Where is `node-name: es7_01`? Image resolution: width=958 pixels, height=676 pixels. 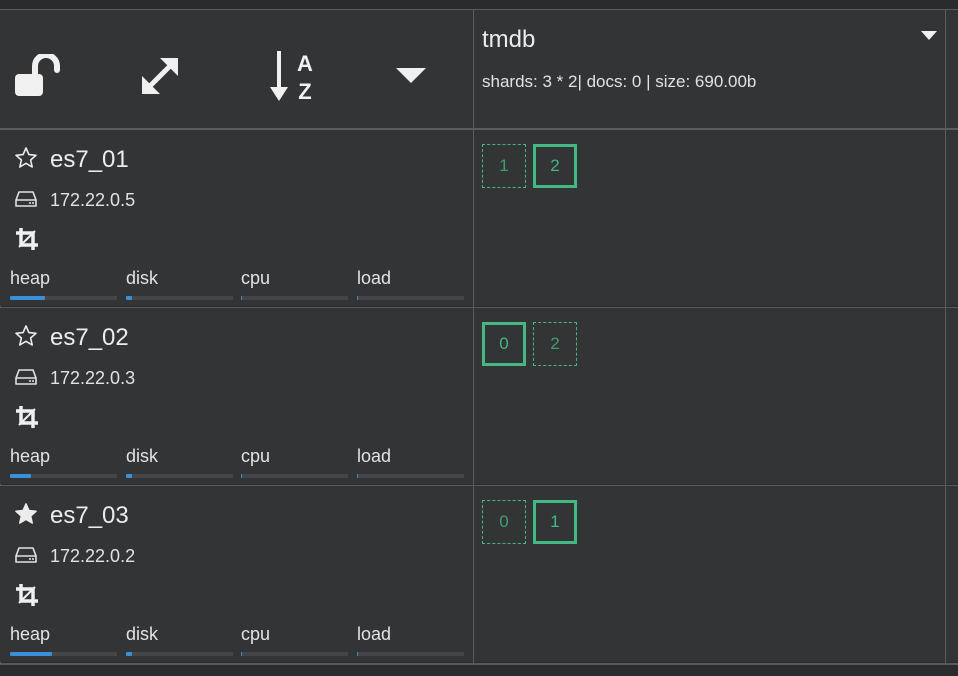 node-name: es7_01 is located at coordinates (89, 160).